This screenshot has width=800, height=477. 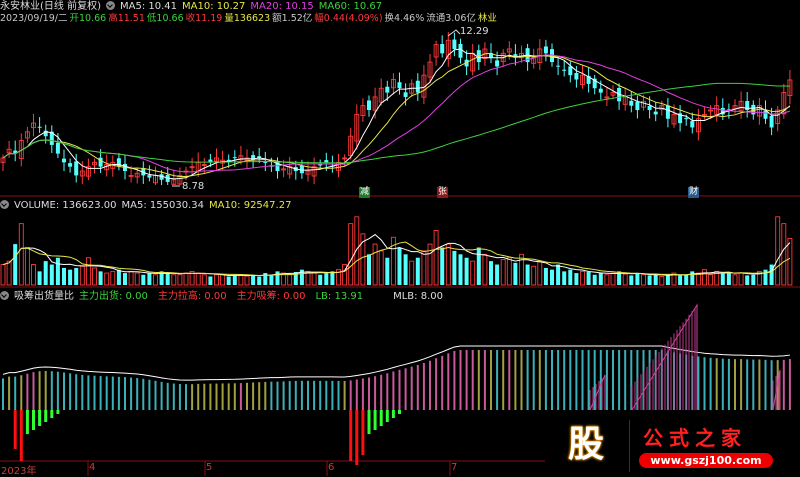 What do you see at coordinates (597, 392) in the screenshot?
I see `indicator-fan-outline` at bounding box center [597, 392].